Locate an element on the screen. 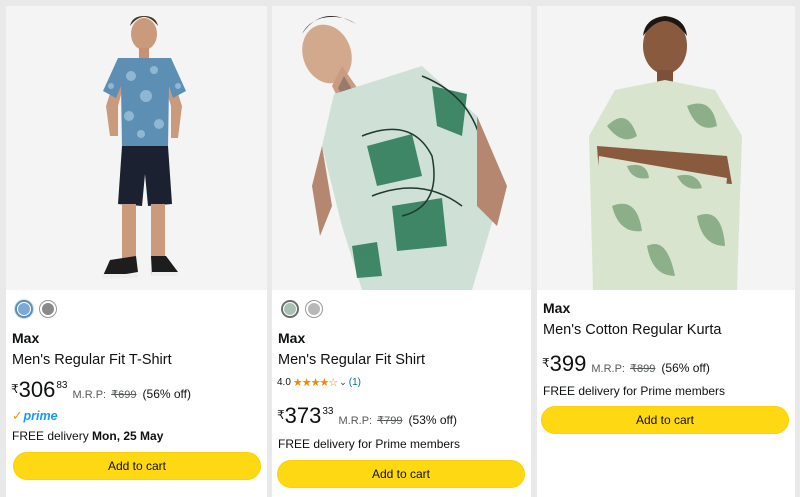 The height and width of the screenshot is (497, 800). price-whole: 399 is located at coordinates (568, 363).